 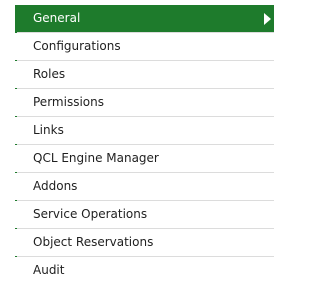 I want to click on menu-item-label: Permissions, so click(x=68, y=102).